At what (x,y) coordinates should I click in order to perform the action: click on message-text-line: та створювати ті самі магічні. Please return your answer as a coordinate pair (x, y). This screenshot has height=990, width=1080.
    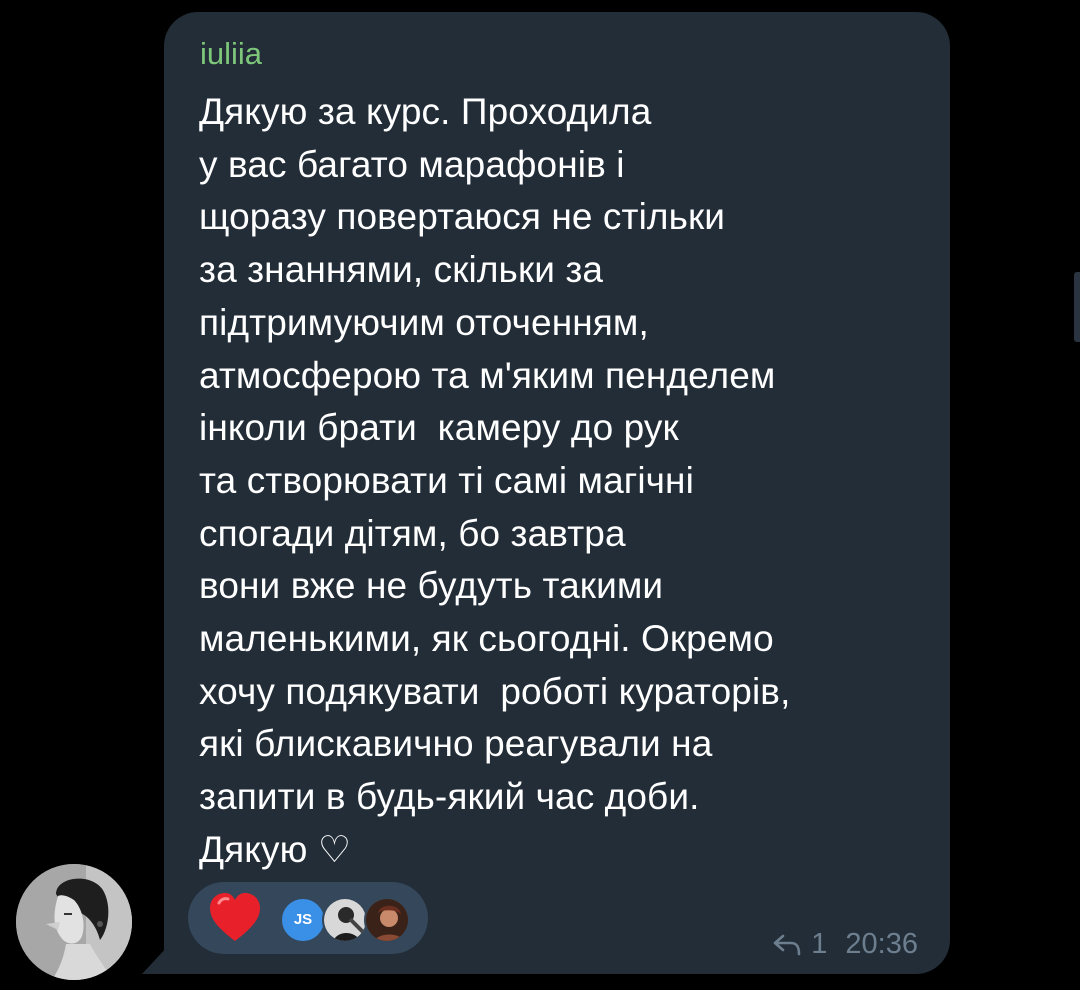
    Looking at the image, I should click on (446, 480).